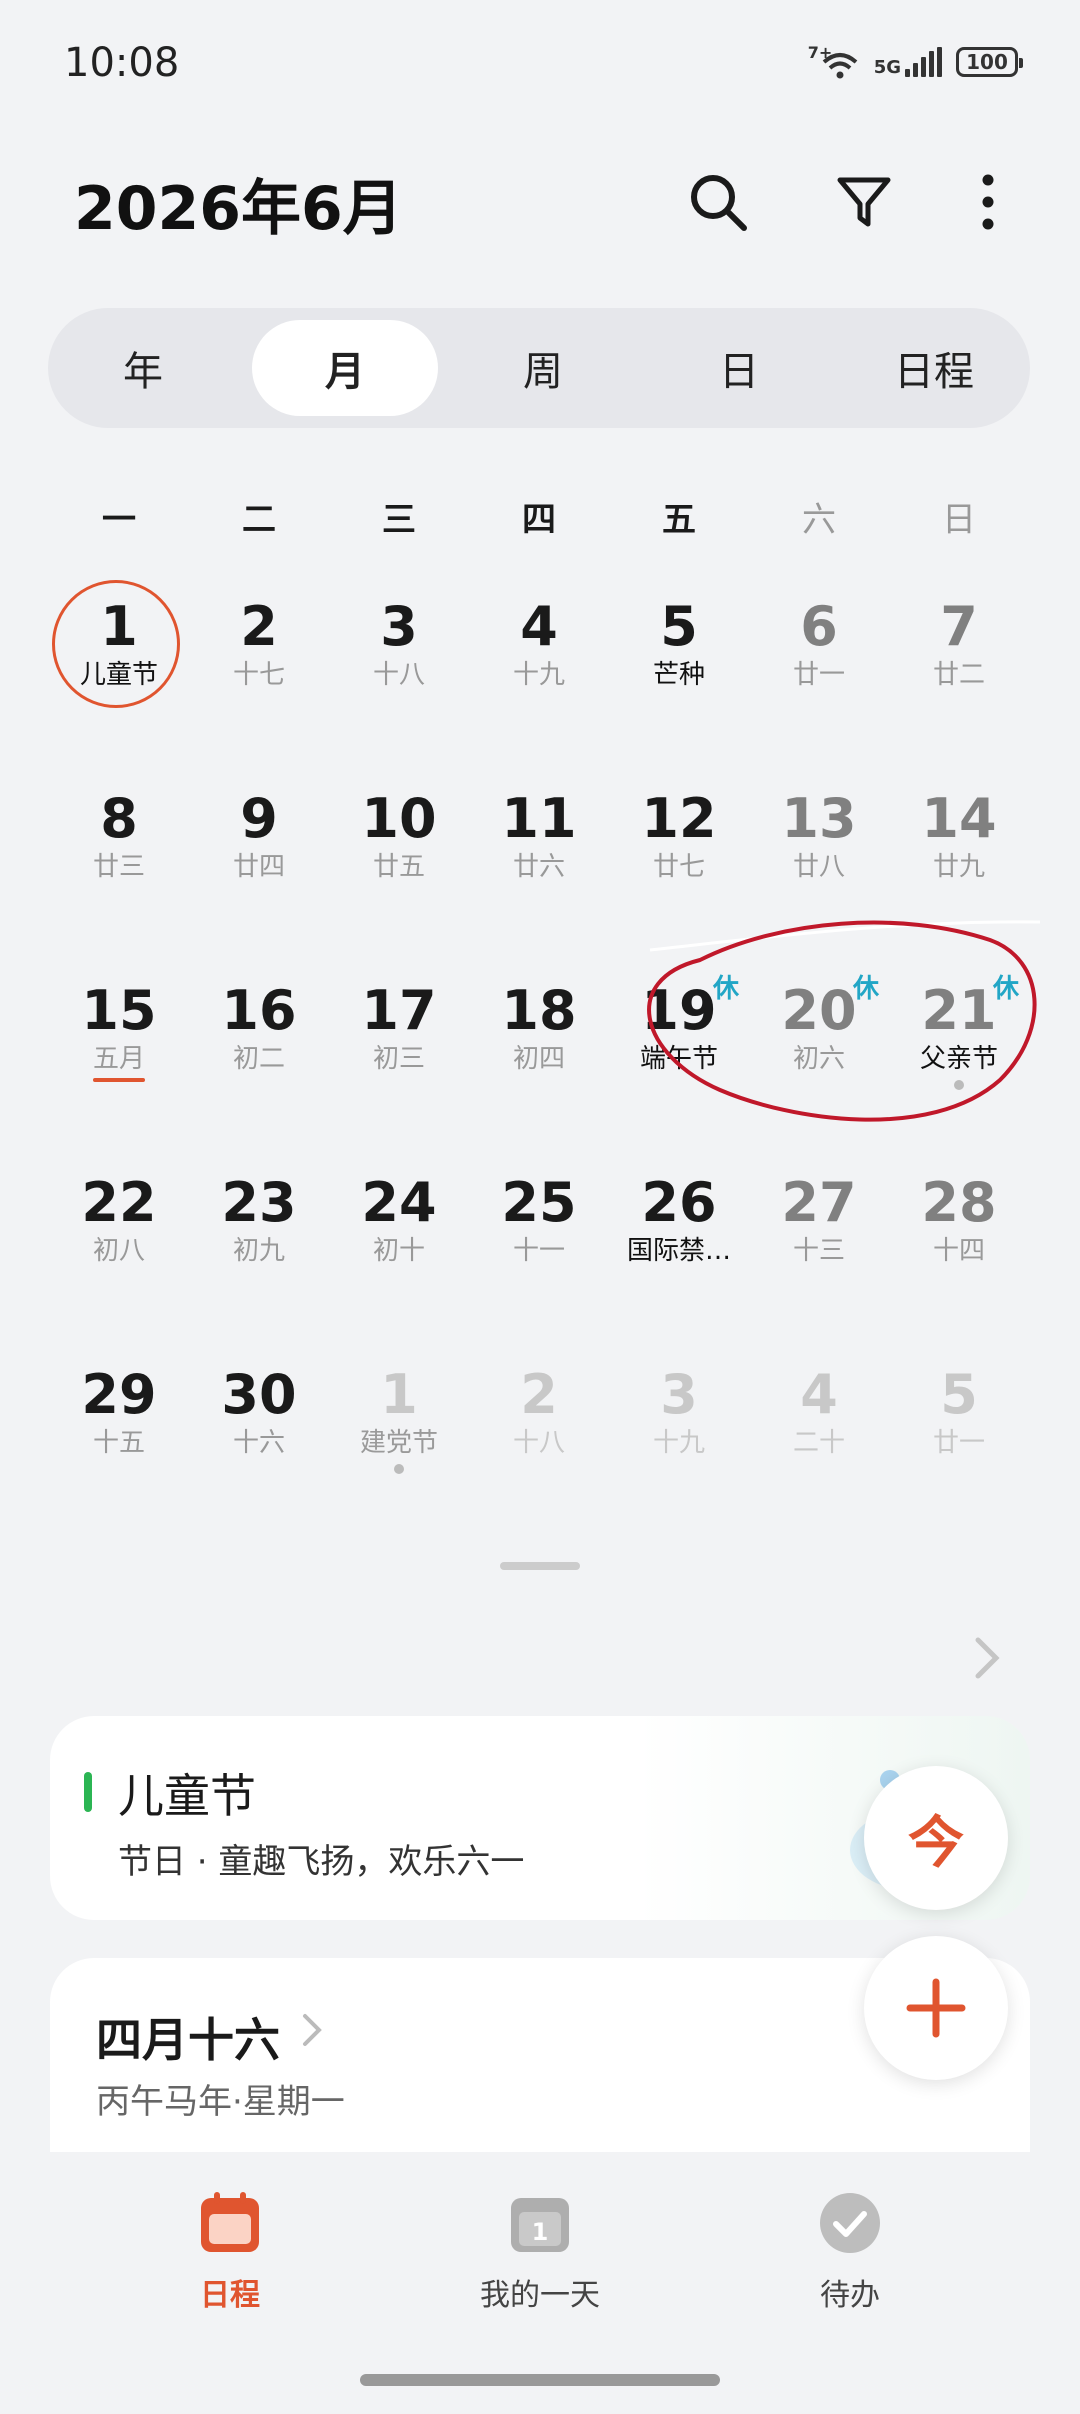 This screenshot has width=1080, height=2414. What do you see at coordinates (540, 2380) in the screenshot?
I see `home-indicator` at bounding box center [540, 2380].